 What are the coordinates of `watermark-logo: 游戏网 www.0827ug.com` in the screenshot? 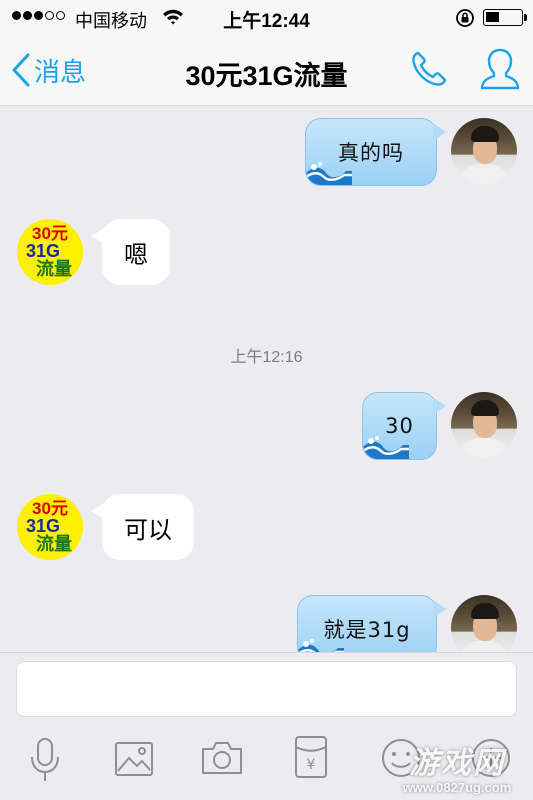 It's located at (457, 771).